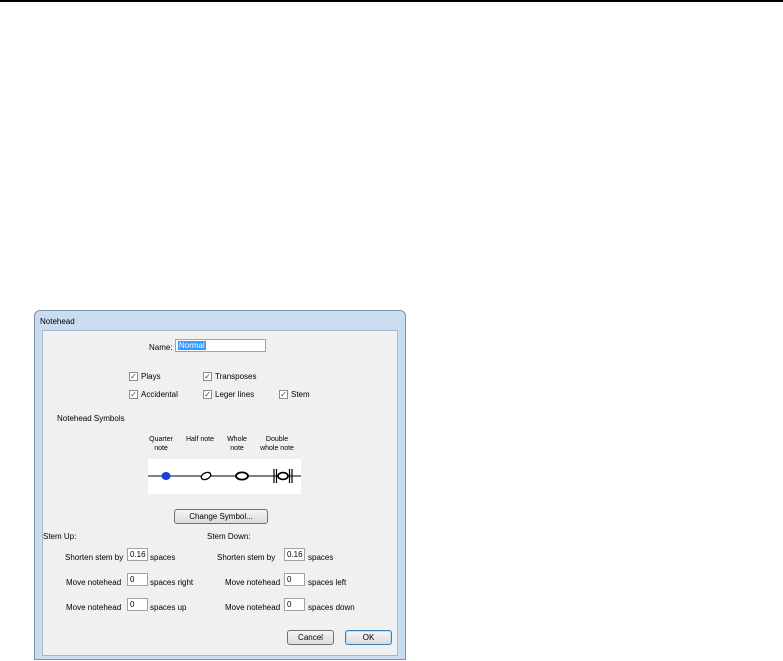 The height and width of the screenshot is (661, 783). I want to click on quarter-note-label-line1: Quarter, so click(161, 439).